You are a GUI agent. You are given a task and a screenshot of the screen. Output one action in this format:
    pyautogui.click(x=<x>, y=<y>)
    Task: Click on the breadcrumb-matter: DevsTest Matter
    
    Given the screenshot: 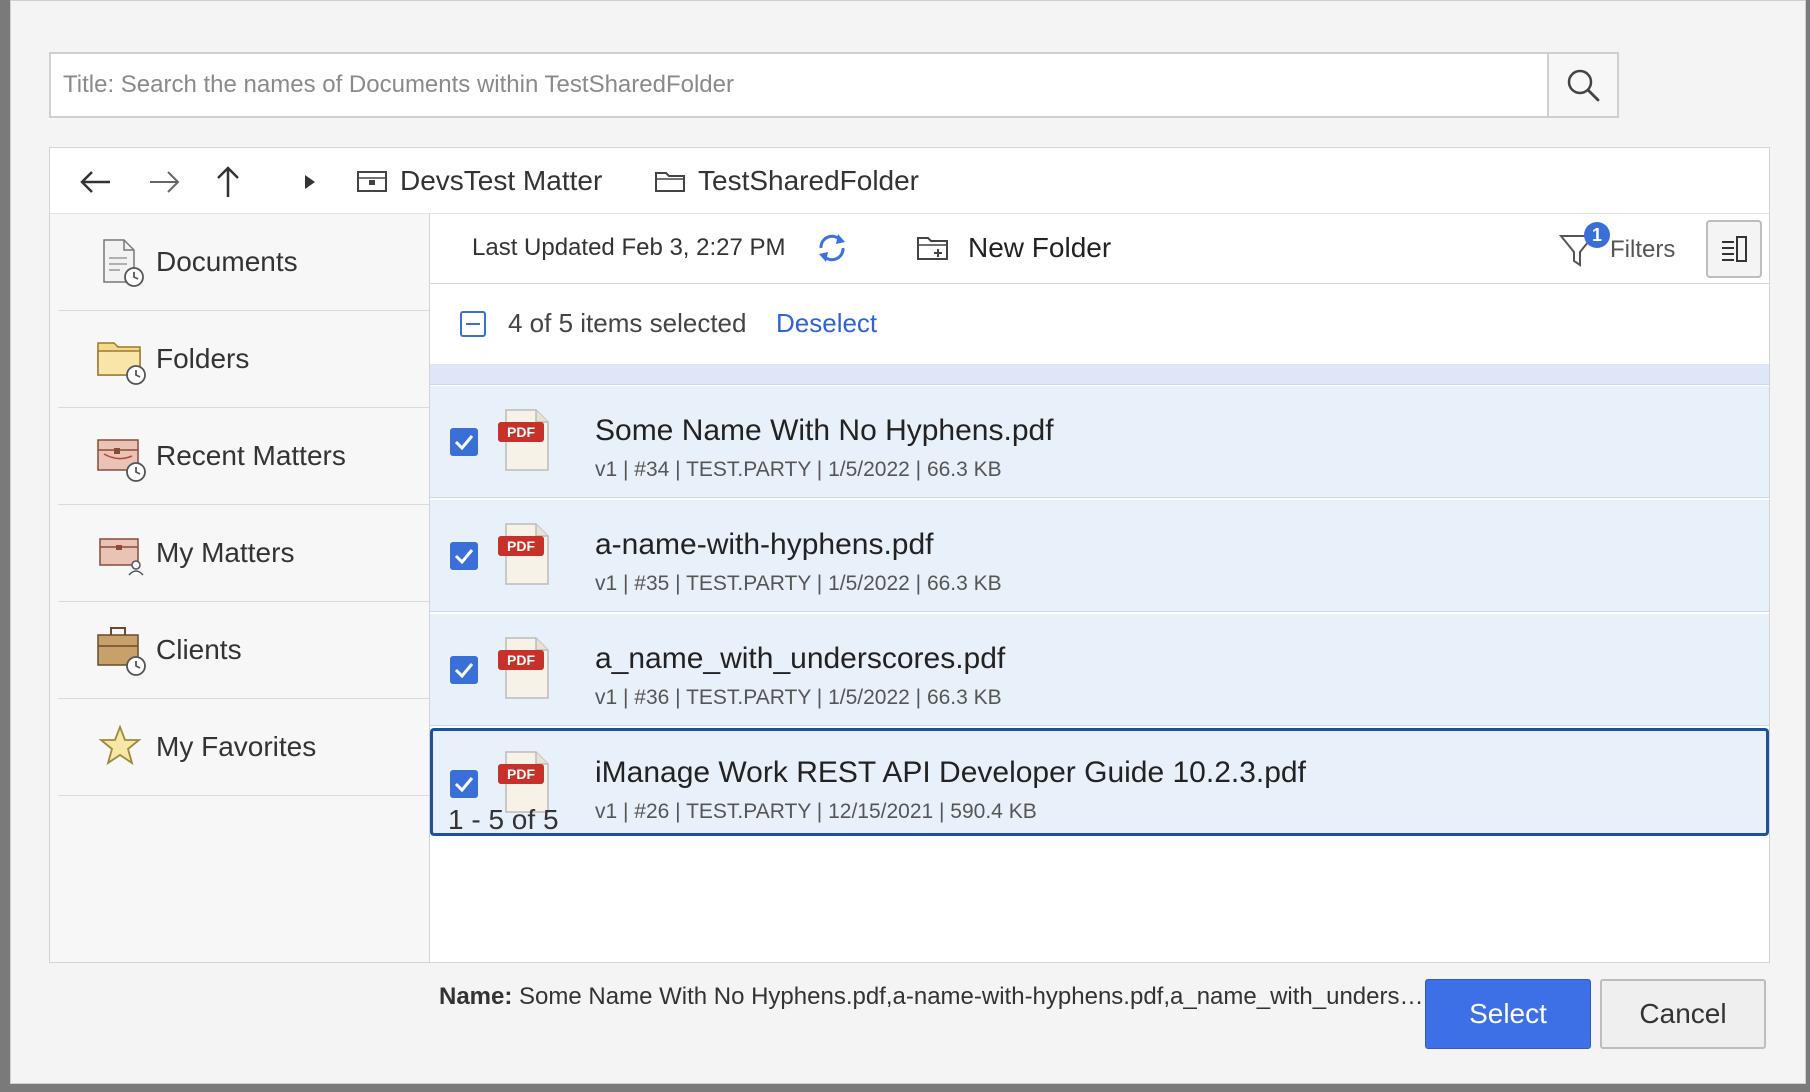 What is the action you would take?
    pyautogui.click(x=479, y=181)
    